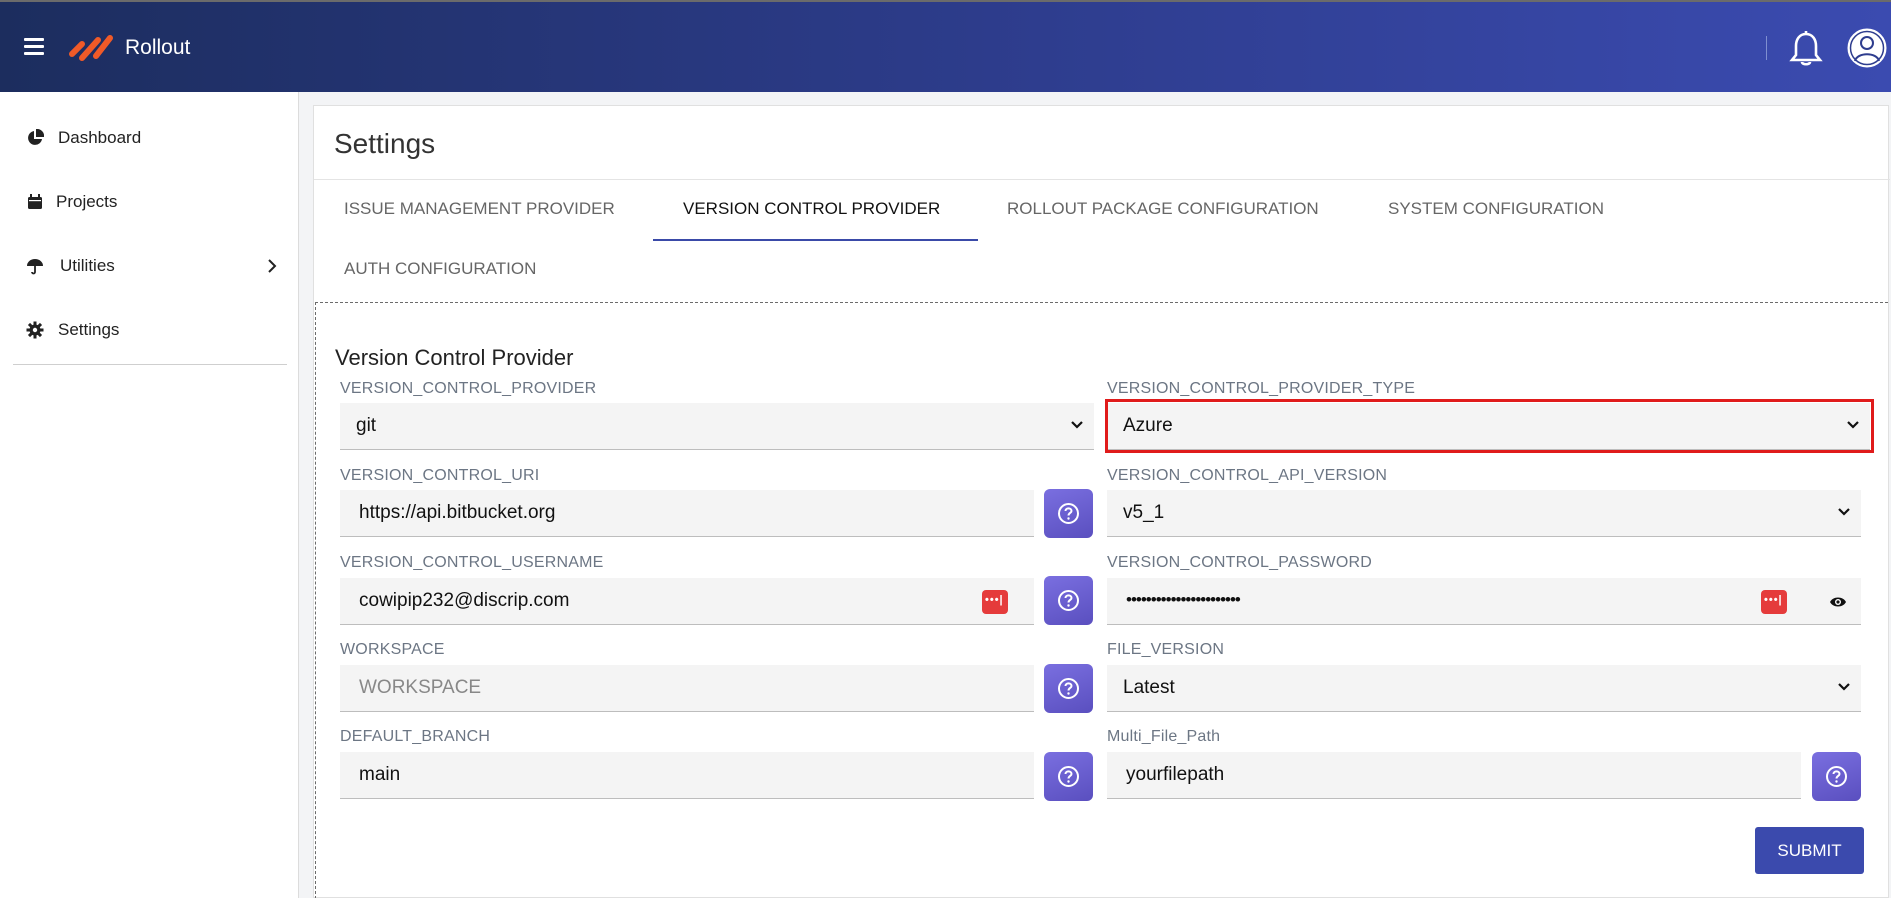 The image size is (1891, 898). What do you see at coordinates (272, 266) in the screenshot?
I see `chevron-right-icon` at bounding box center [272, 266].